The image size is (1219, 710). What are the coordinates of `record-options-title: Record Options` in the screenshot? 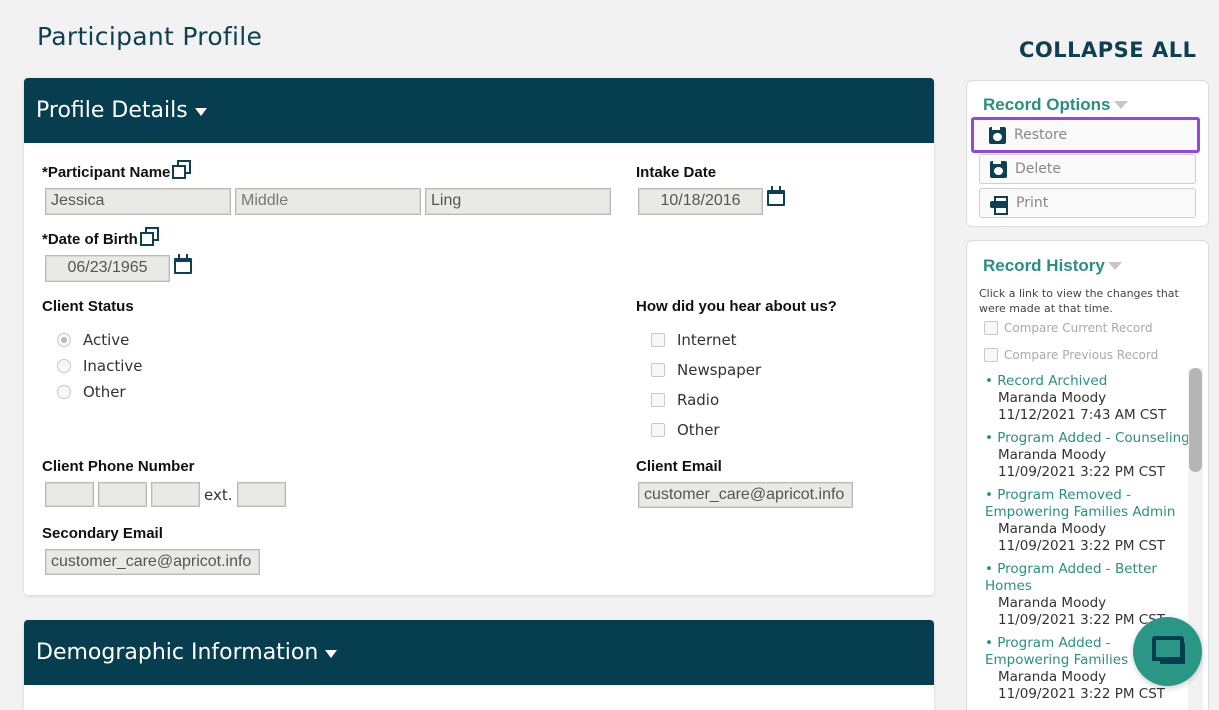 It's located at (1055, 105).